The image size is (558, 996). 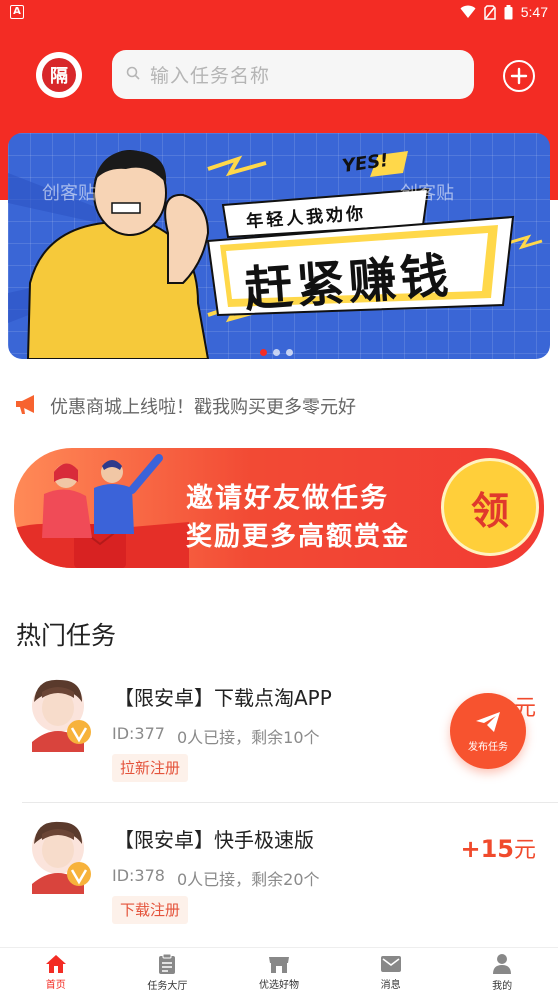 What do you see at coordinates (214, 840) in the screenshot?
I see `task-title: 【限安卓】快手极速版` at bounding box center [214, 840].